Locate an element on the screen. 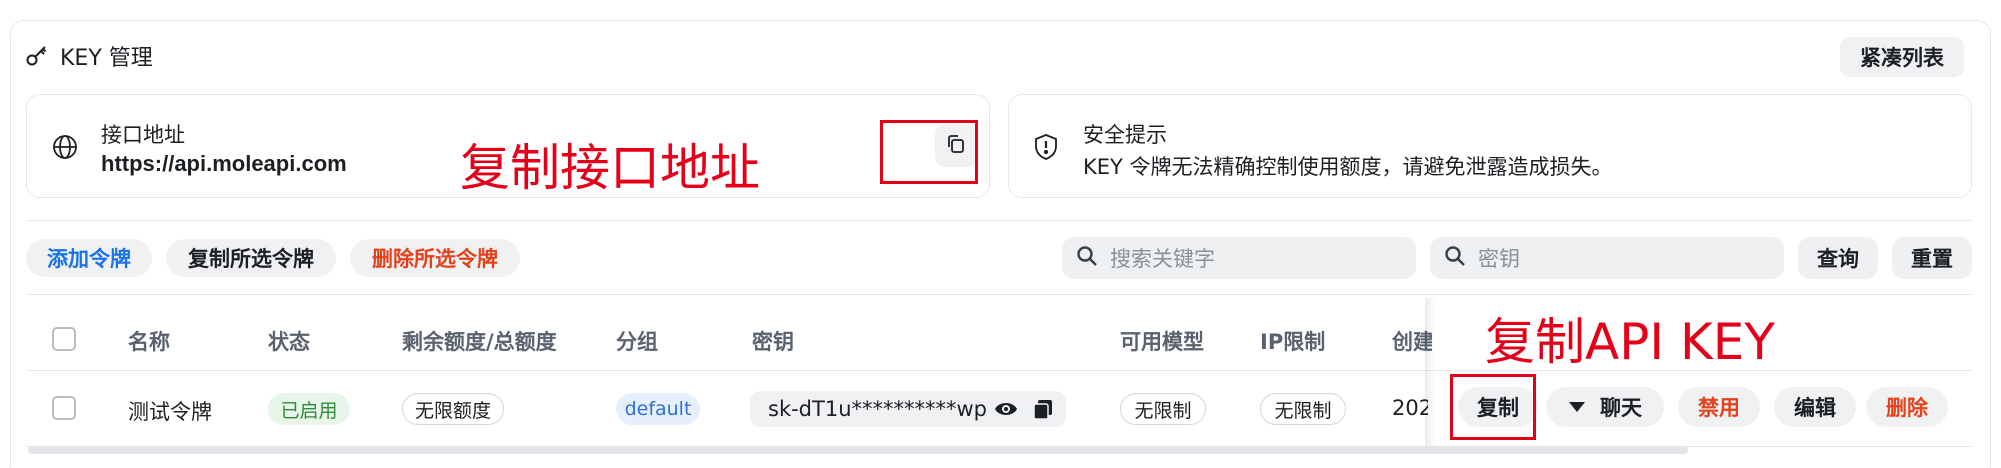 The image size is (2001, 468). endpoint-title: 接口地址 is located at coordinates (143, 135).